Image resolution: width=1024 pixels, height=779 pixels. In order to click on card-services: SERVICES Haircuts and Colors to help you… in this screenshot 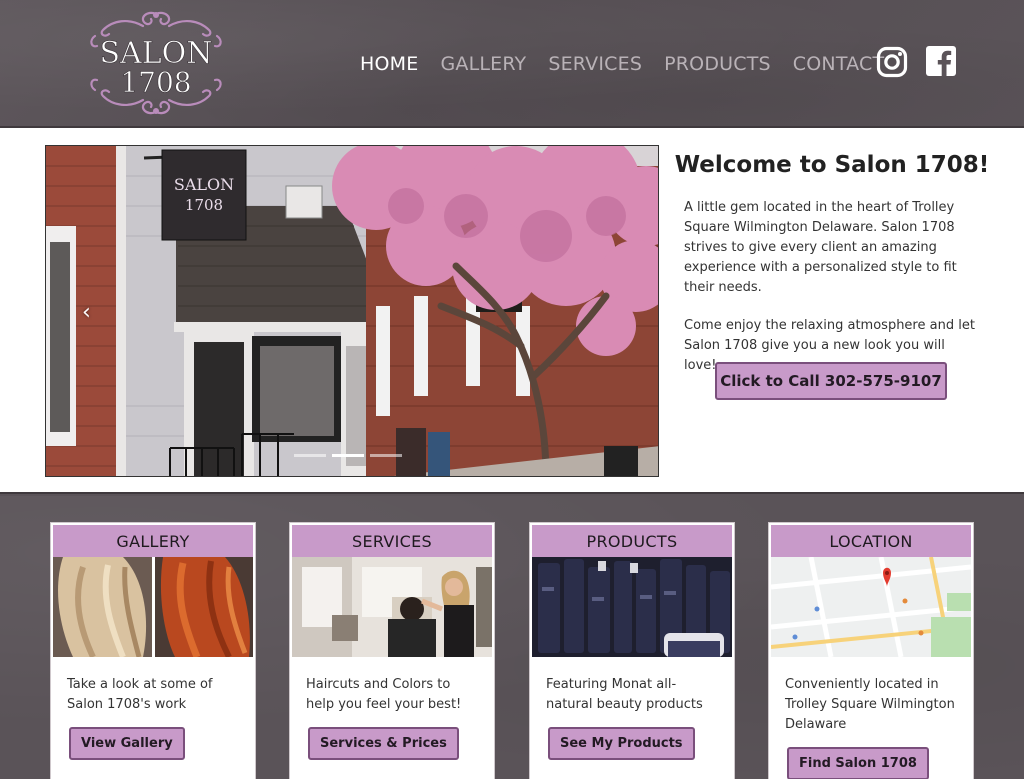, I will do `click(392, 650)`.